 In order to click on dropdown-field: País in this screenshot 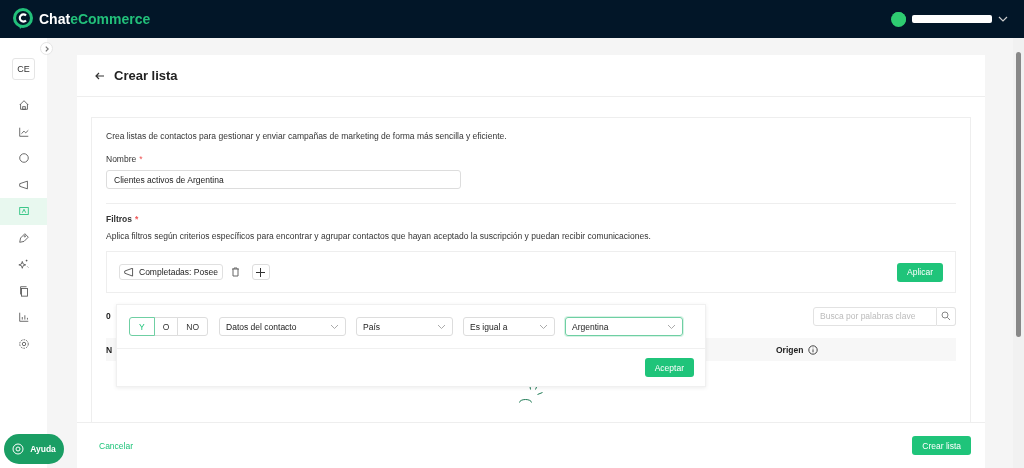, I will do `click(405, 326)`.